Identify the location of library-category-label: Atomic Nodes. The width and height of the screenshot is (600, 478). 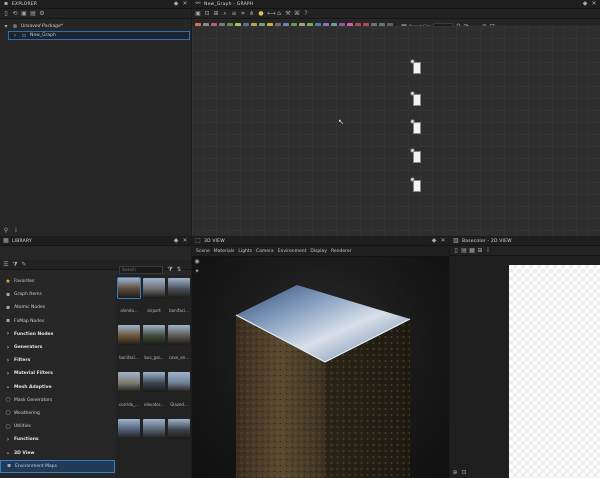
(30, 308).